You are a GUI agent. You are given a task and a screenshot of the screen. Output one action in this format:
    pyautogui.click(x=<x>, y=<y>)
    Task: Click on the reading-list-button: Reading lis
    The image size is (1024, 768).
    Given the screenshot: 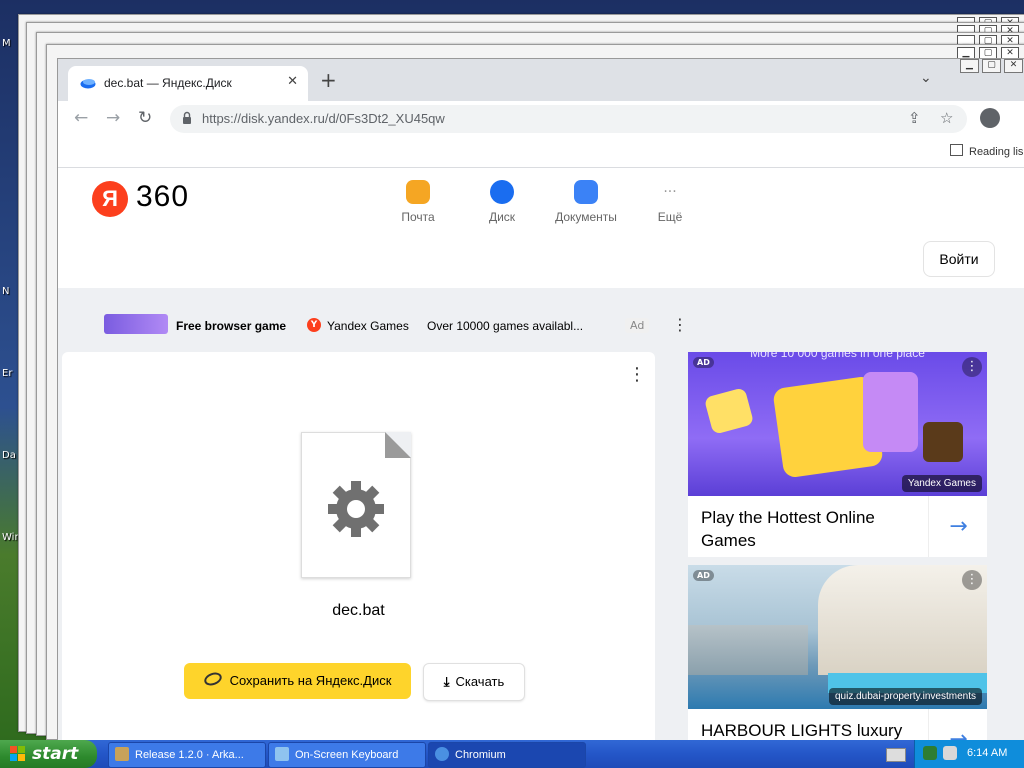 What is the action you would take?
    pyautogui.click(x=986, y=151)
    